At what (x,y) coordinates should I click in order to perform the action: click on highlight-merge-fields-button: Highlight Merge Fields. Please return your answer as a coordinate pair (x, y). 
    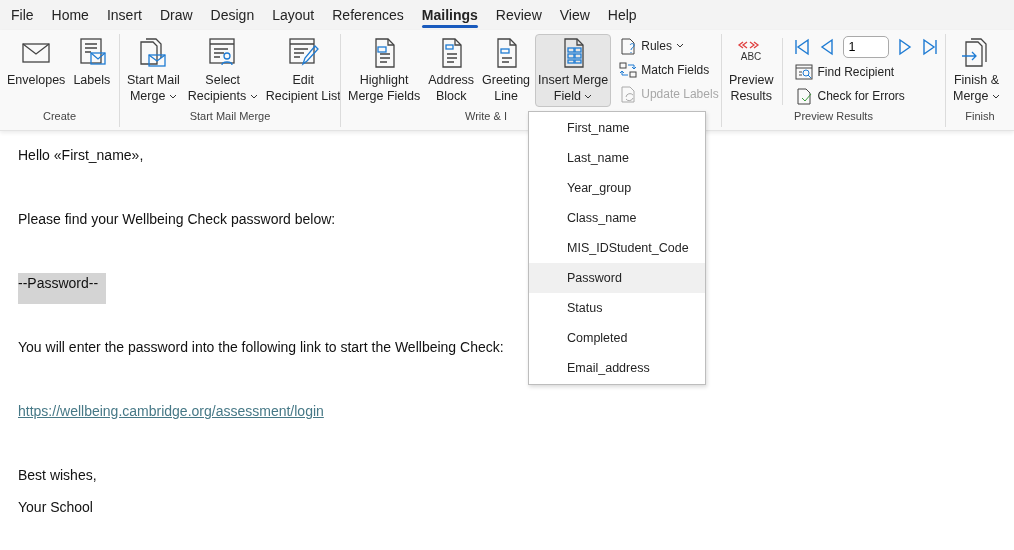
    Looking at the image, I should click on (384, 70).